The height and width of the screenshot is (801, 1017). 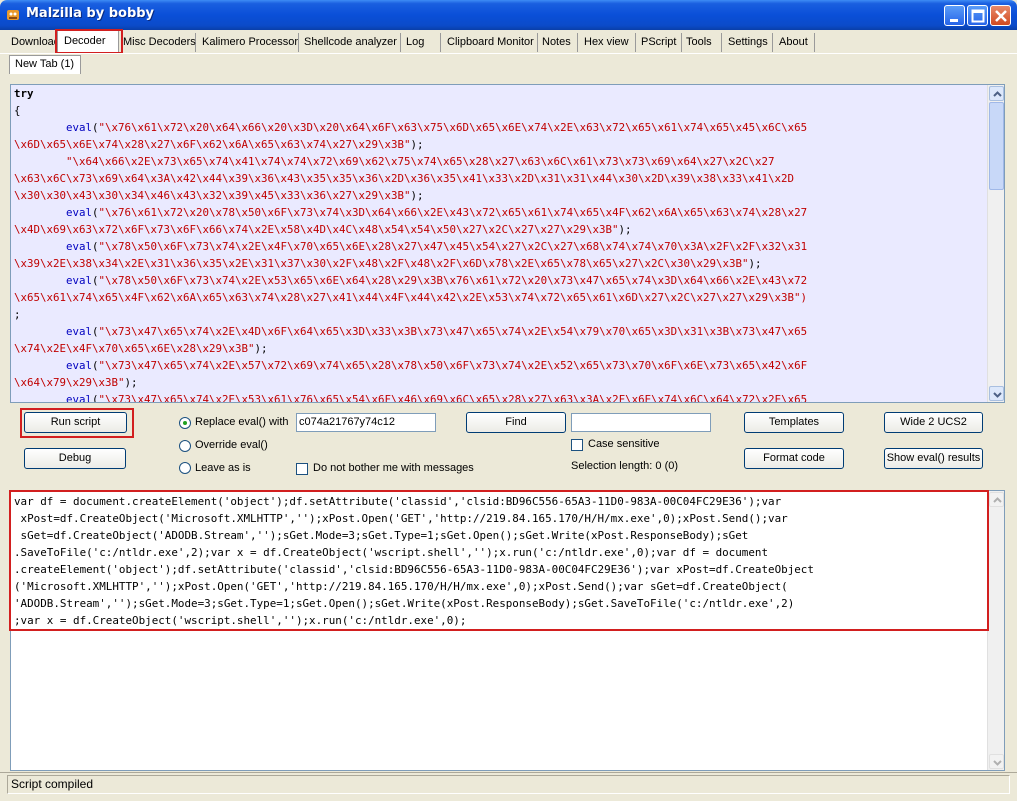 What do you see at coordinates (501, 93) in the screenshot?
I see `code-line: try` at bounding box center [501, 93].